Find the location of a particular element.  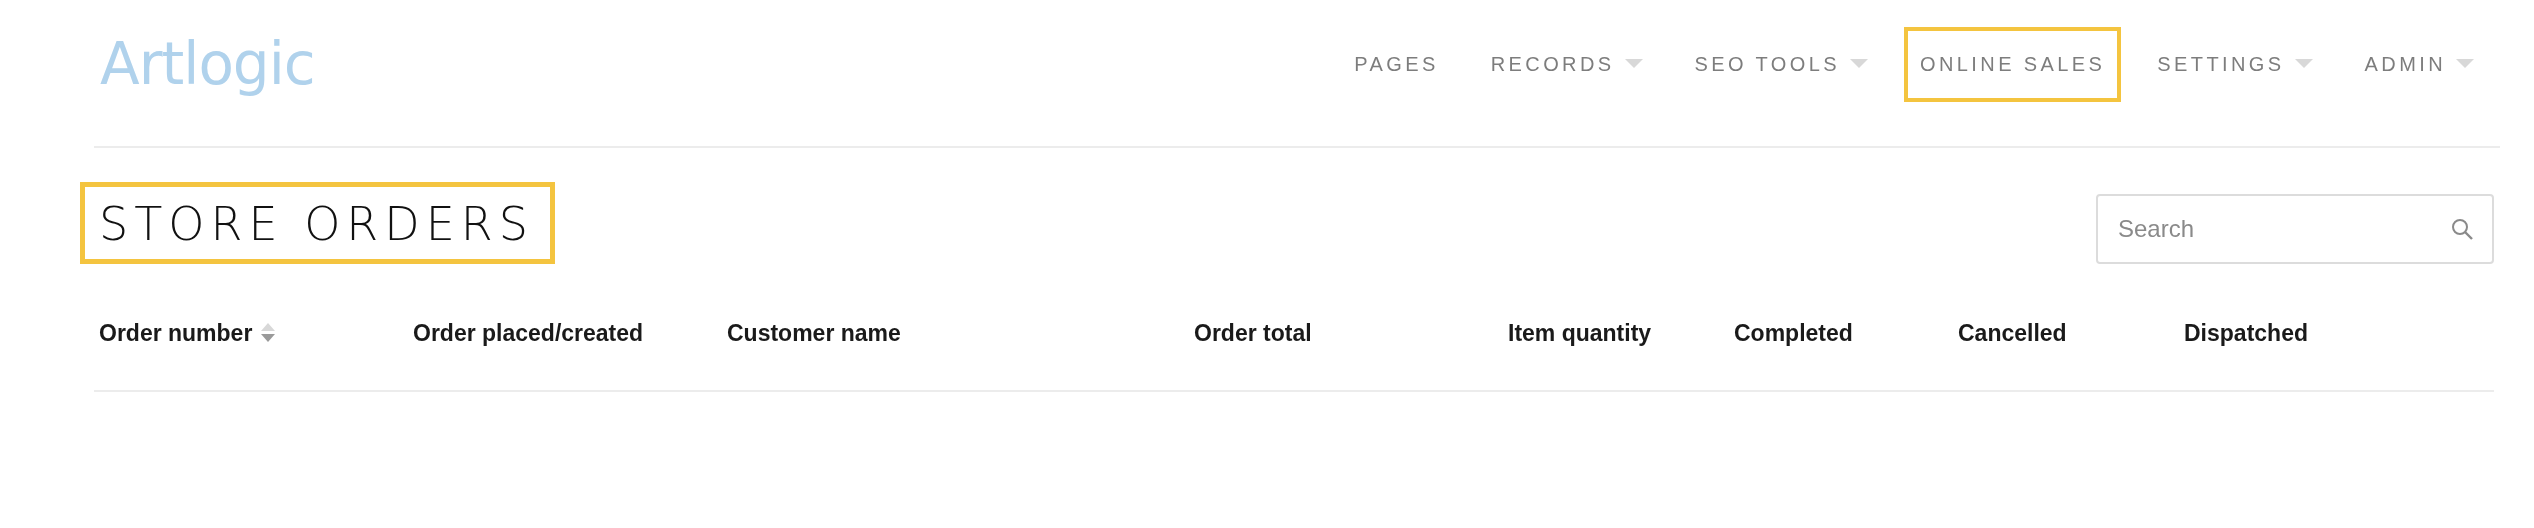

nav-link: ADMIN is located at coordinates (2419, 64).